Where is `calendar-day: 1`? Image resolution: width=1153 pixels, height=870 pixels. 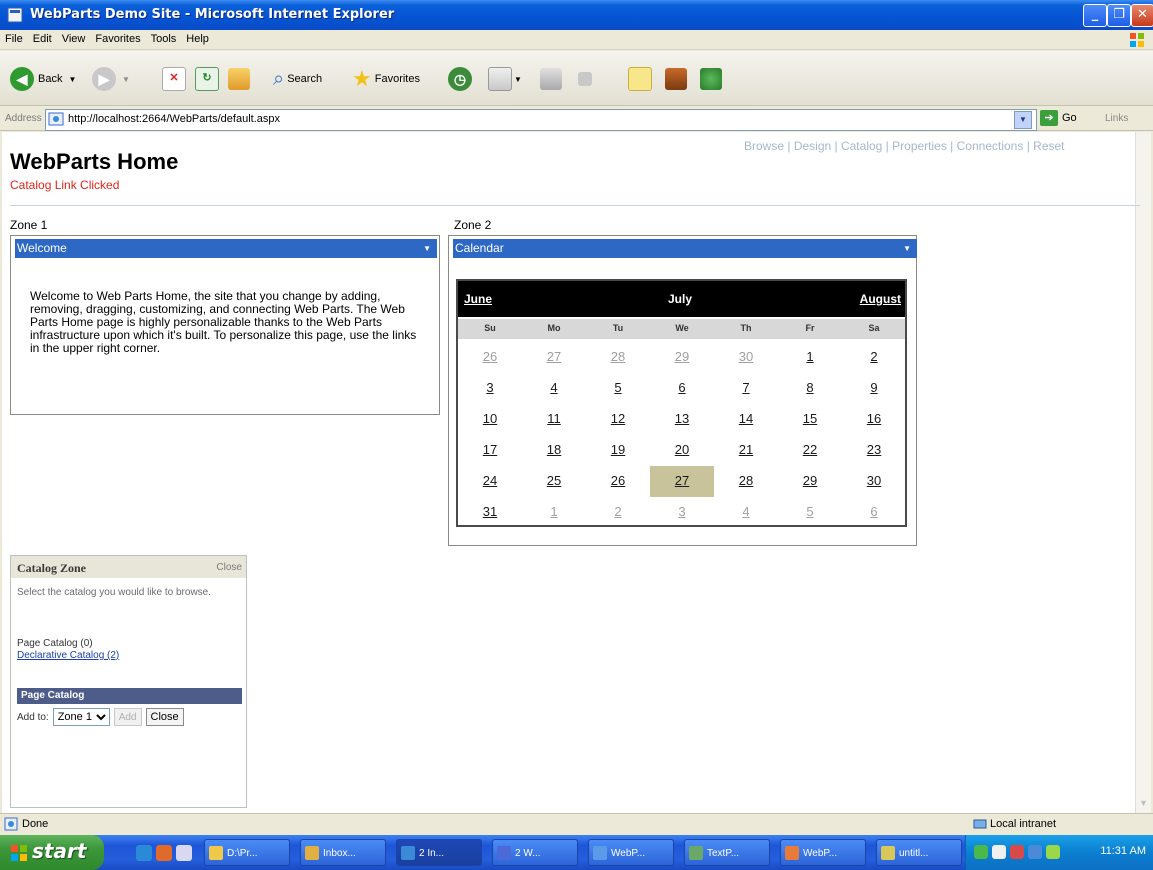
calendar-day: 1 is located at coordinates (554, 519).